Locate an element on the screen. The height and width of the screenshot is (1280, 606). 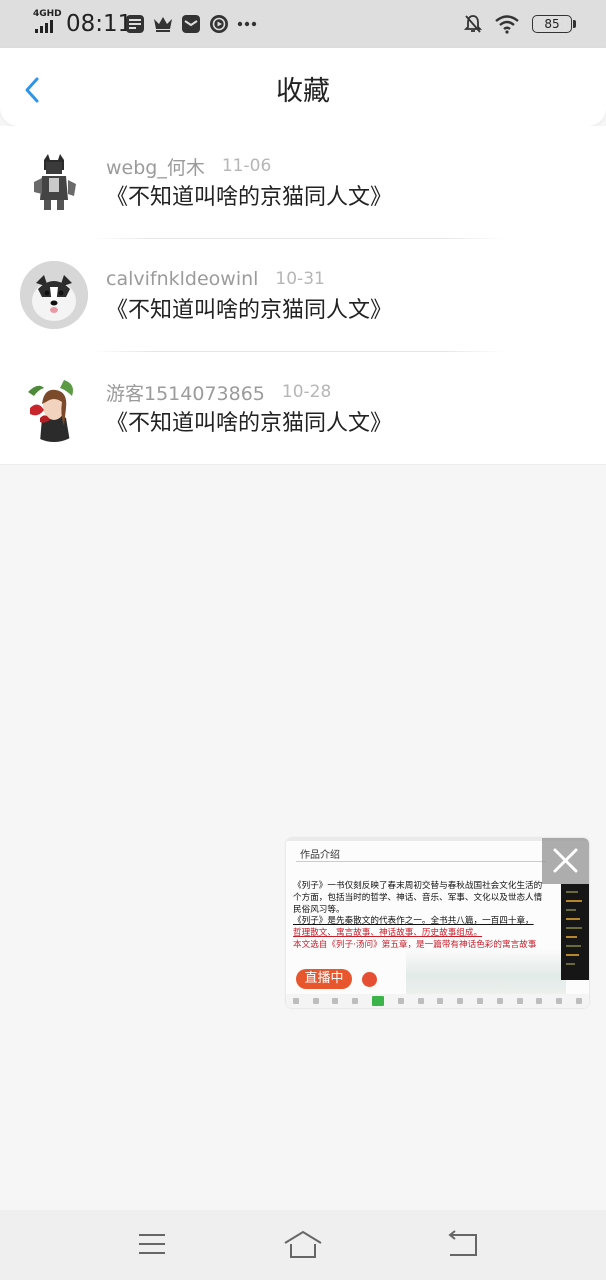
slide-line: 民俗风习等。 is located at coordinates (319, 909).